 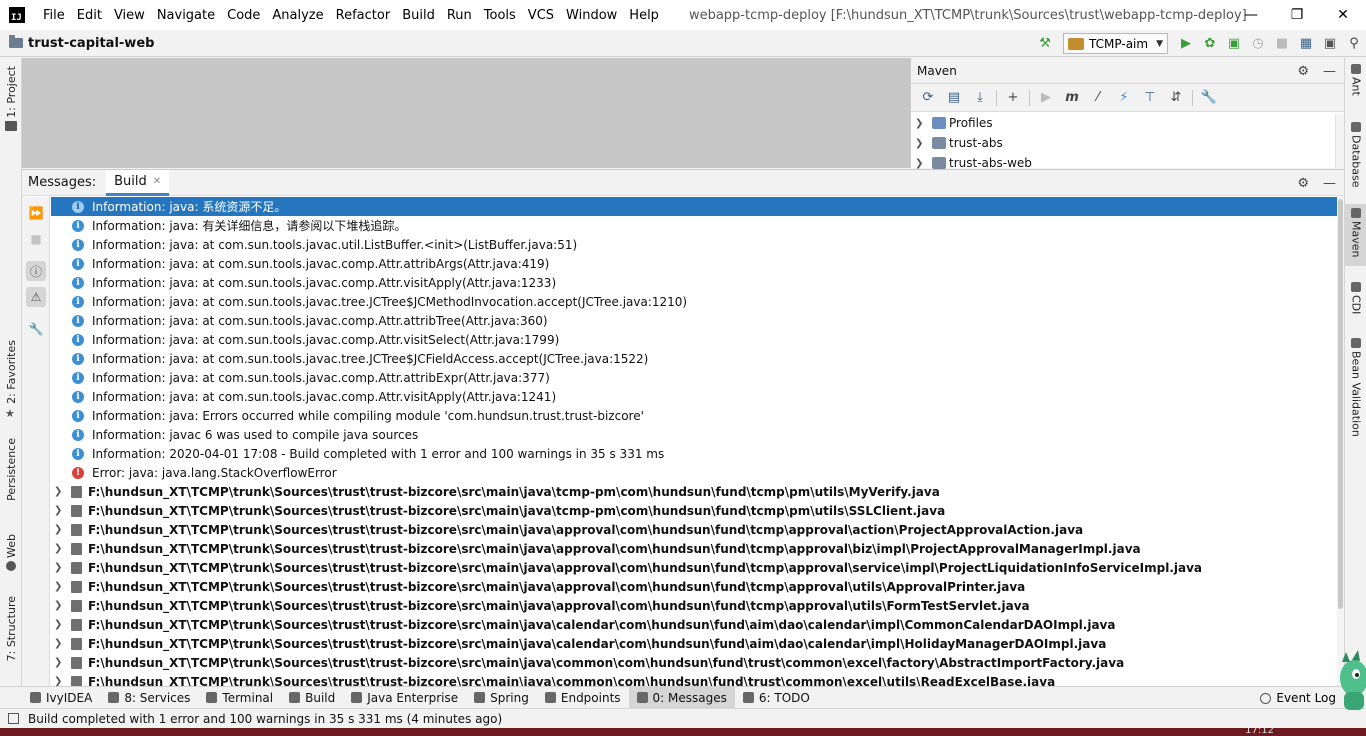 I want to click on tab-bean-validation: Bean Validation, so click(x=1355, y=387).